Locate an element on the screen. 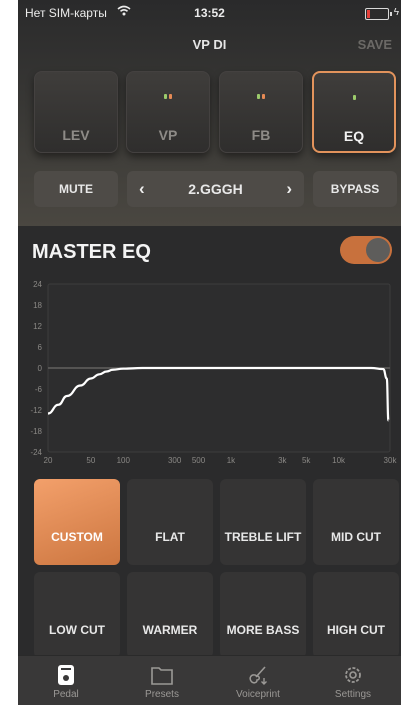 Image resolution: width=416 pixels, height=705 pixels. status-time: 13:52 is located at coordinates (209, 13).